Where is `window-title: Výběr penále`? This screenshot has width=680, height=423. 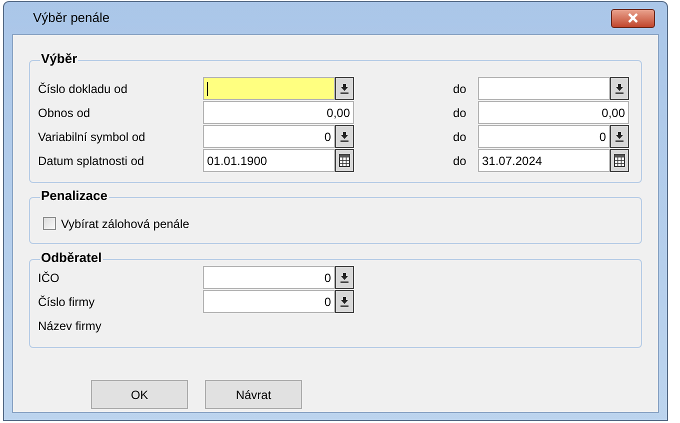 window-title: Výběr penále is located at coordinates (71, 18).